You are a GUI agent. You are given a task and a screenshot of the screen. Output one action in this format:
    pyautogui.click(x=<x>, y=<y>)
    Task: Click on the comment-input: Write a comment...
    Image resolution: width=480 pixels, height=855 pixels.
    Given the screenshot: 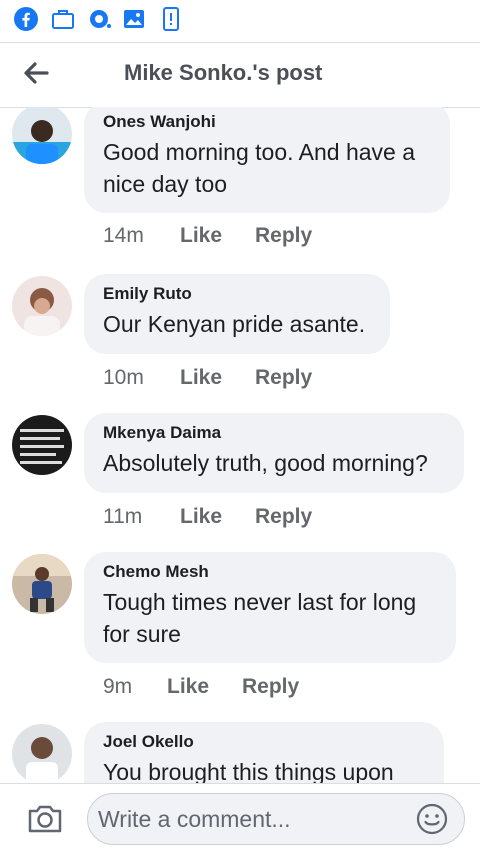 What is the action you would take?
    pyautogui.click(x=276, y=819)
    